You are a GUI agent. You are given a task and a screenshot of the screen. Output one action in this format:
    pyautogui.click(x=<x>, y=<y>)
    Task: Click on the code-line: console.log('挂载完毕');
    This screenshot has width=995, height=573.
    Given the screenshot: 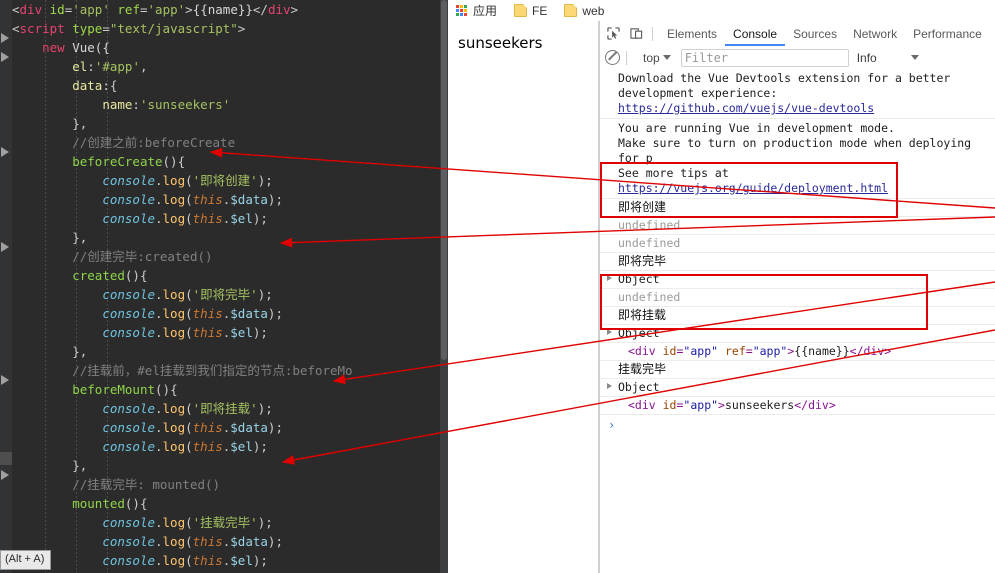 What is the action you would take?
    pyautogui.click(x=187, y=522)
    